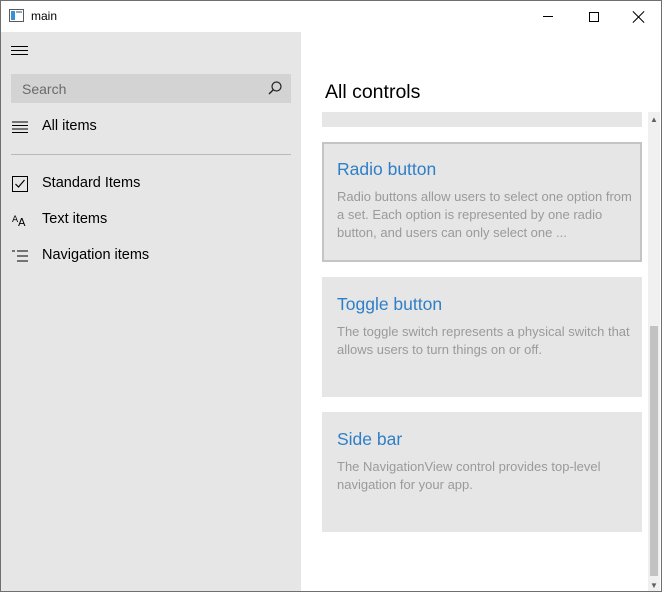  I want to click on scroll-up-icon: ▲, so click(654, 119).